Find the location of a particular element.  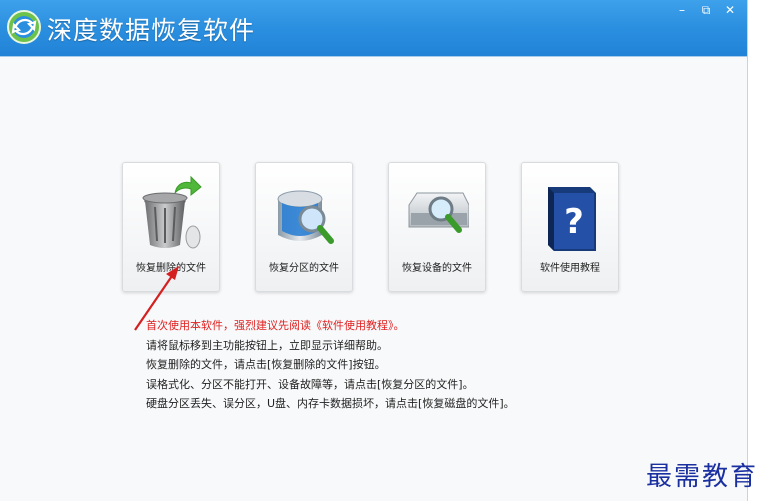

help-line: 误格式化、分区不能打开、设备故障等，请点击[恢复分区的文件]。 is located at coordinates (310, 384).